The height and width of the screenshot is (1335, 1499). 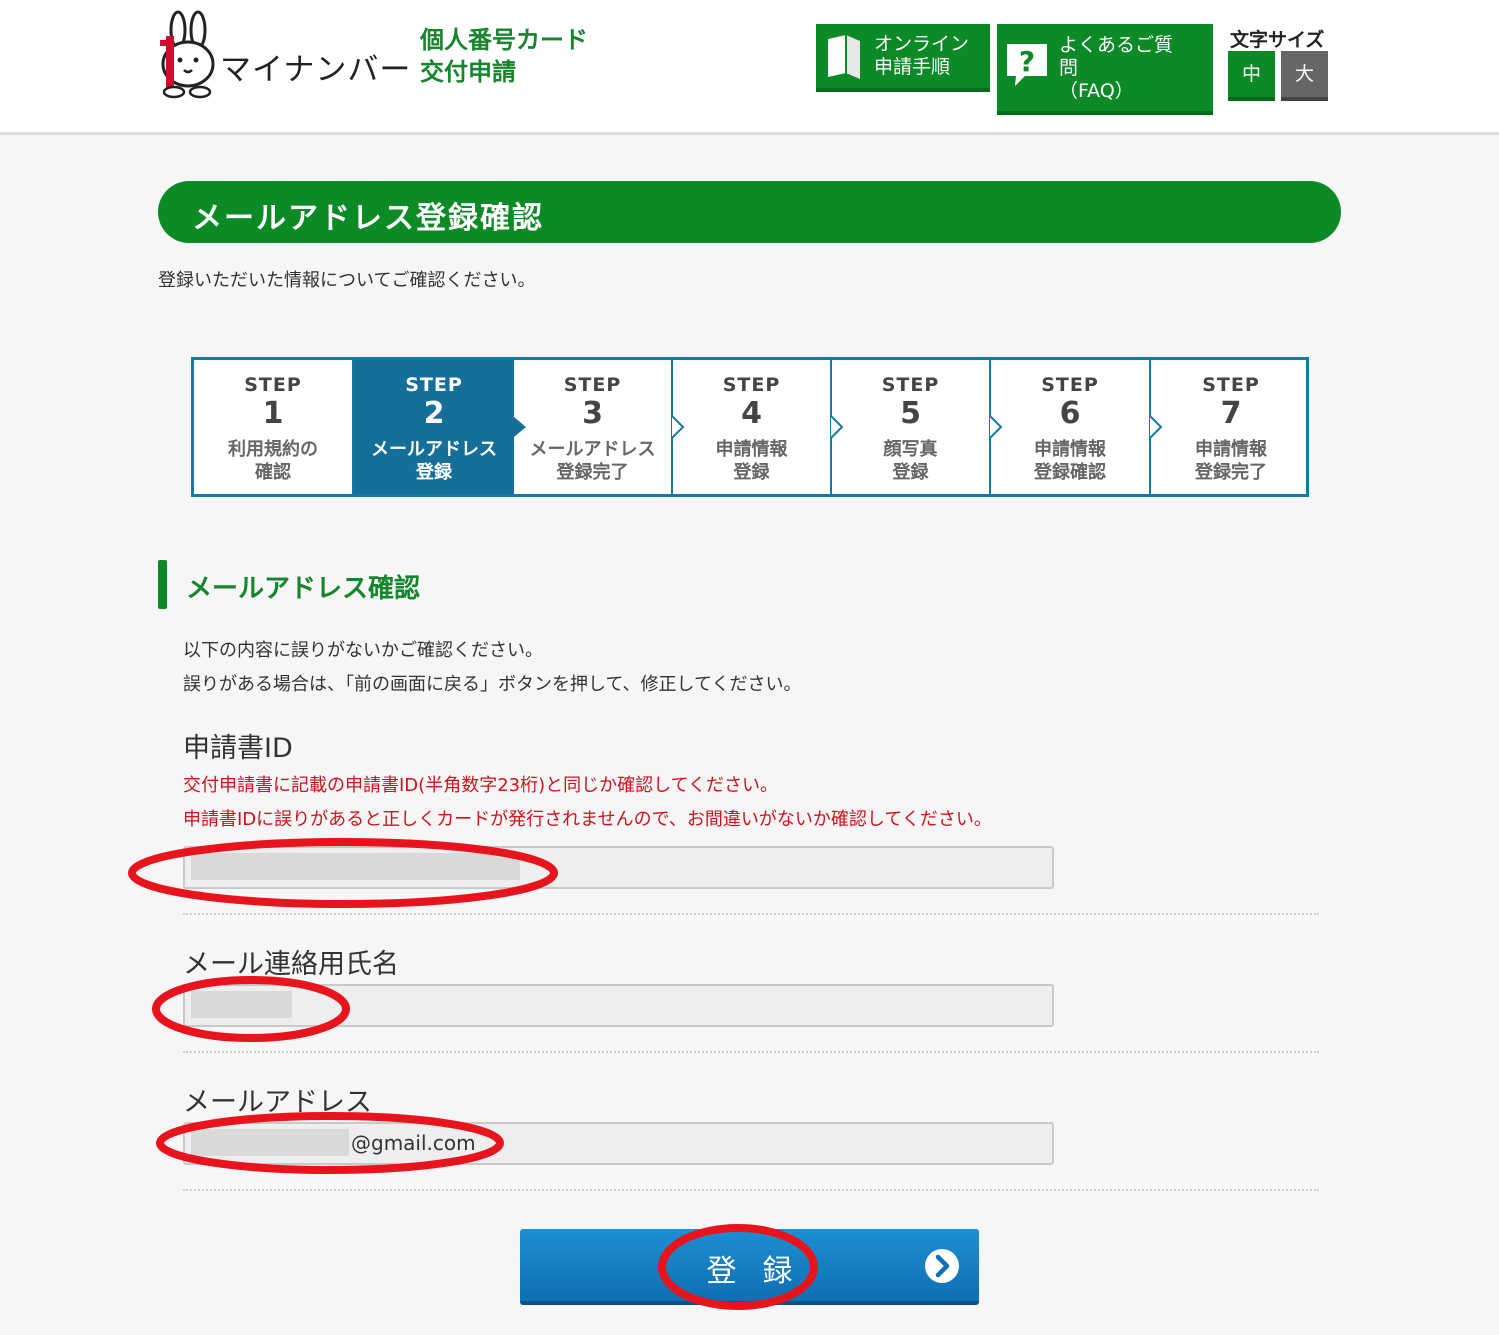 I want to click on step-7-label-line2: 登録完了, so click(x=1231, y=472).